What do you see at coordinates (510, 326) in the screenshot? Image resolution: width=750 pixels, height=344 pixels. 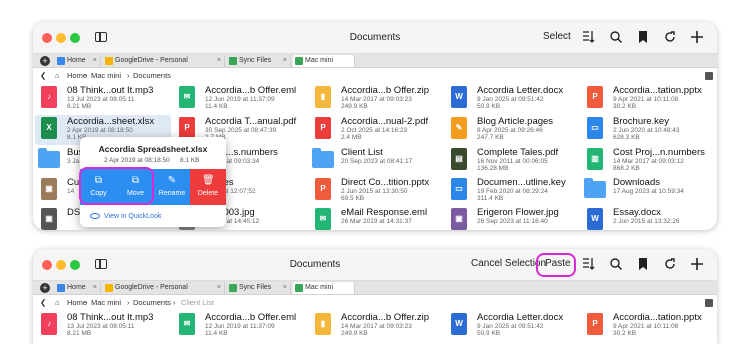 I see `file-date: 9 Jan 2025 at 09:51:42` at bounding box center [510, 326].